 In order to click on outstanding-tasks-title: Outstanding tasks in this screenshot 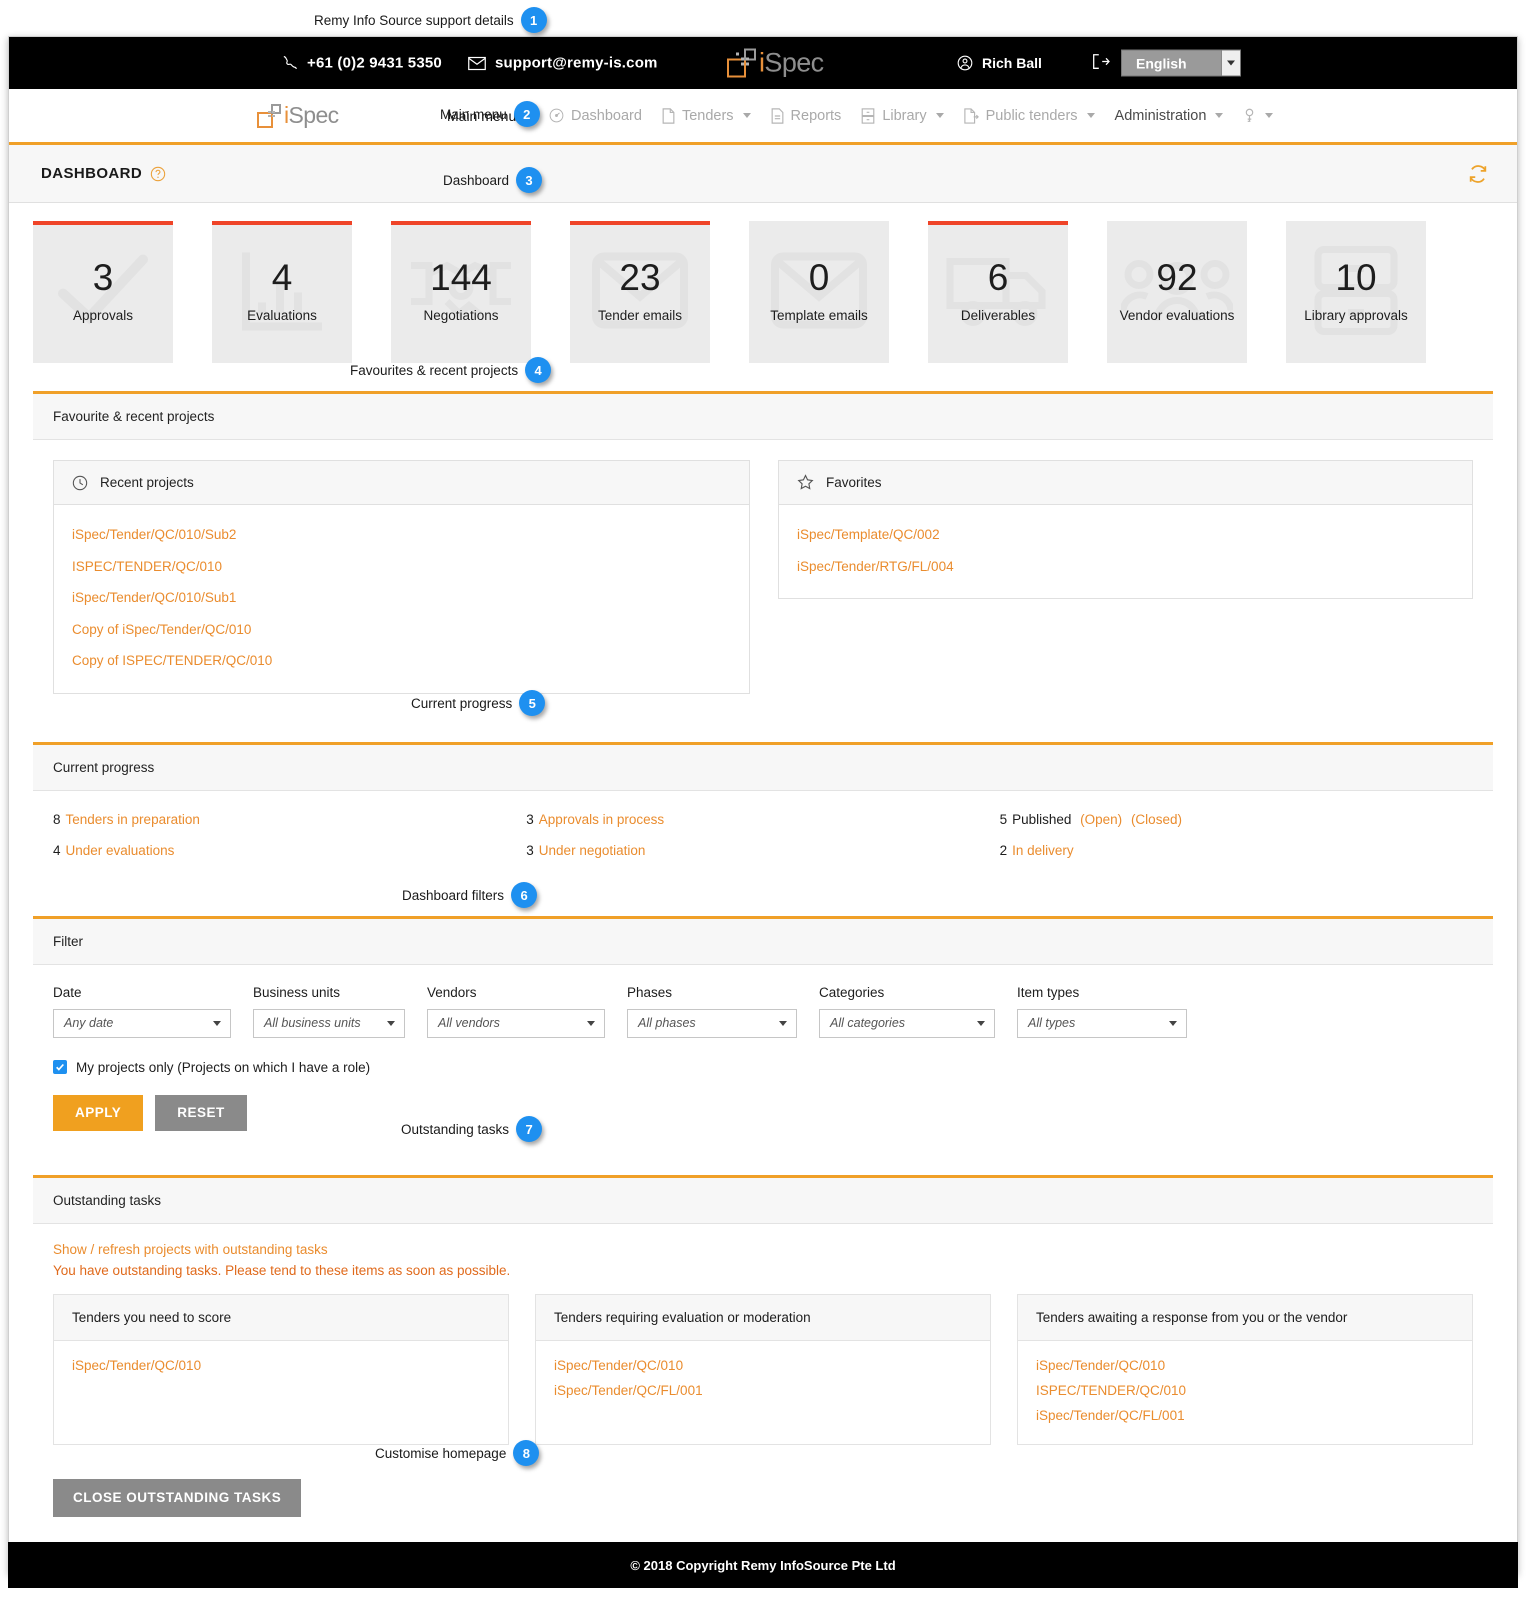, I will do `click(763, 1200)`.